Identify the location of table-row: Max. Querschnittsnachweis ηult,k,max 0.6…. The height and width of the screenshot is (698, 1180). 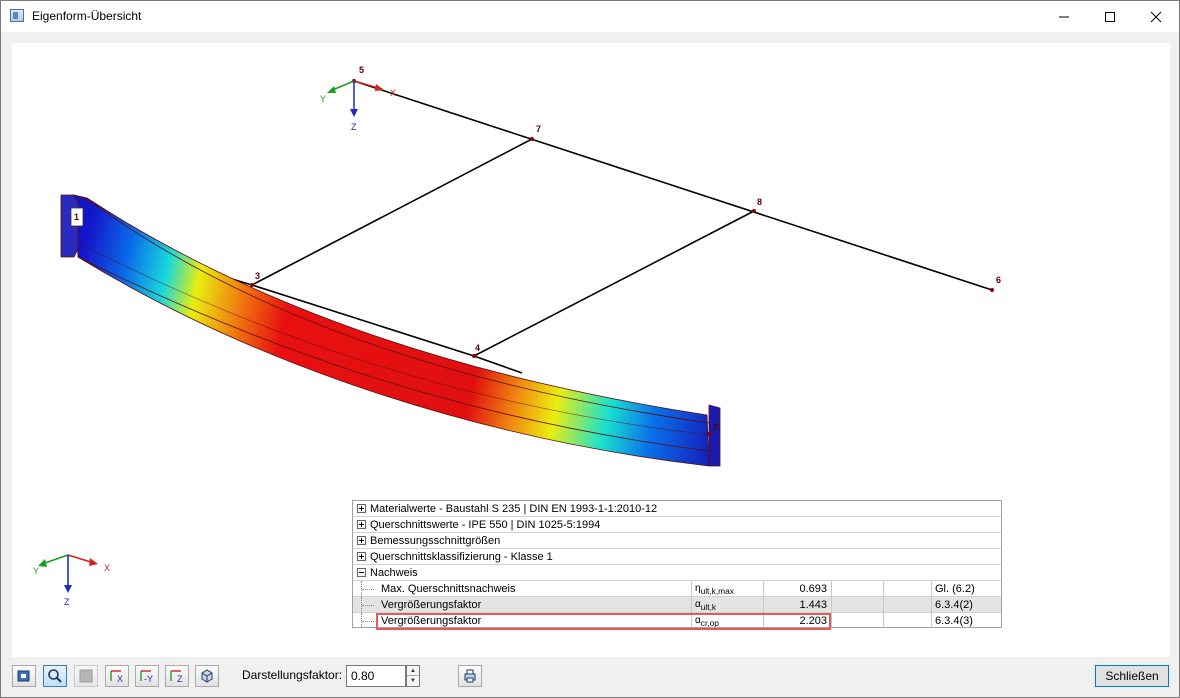
(677, 589).